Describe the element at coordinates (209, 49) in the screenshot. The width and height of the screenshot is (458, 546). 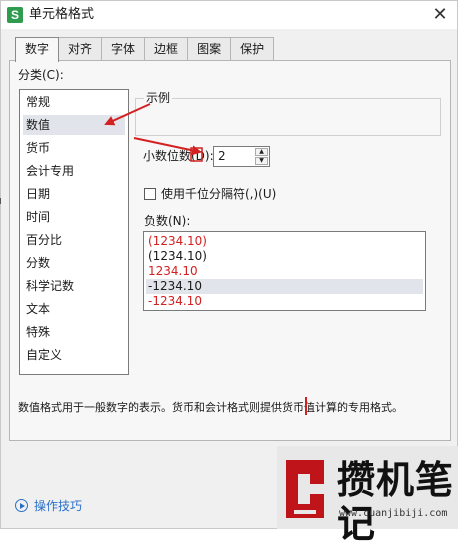
I see `tab-pattern: 图案` at that location.